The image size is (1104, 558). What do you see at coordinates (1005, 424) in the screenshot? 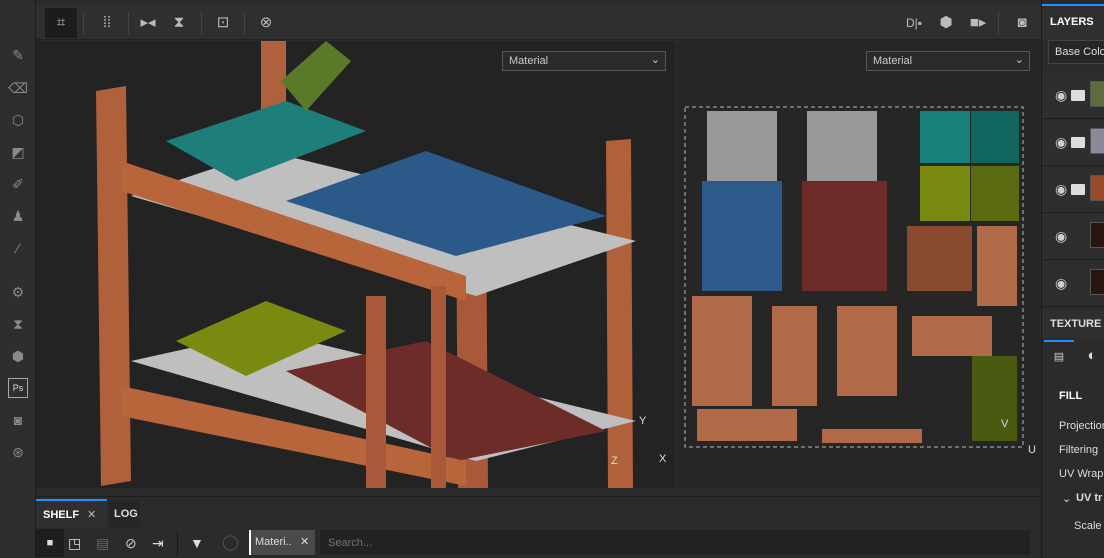
I see `axis-v-label: V` at bounding box center [1005, 424].